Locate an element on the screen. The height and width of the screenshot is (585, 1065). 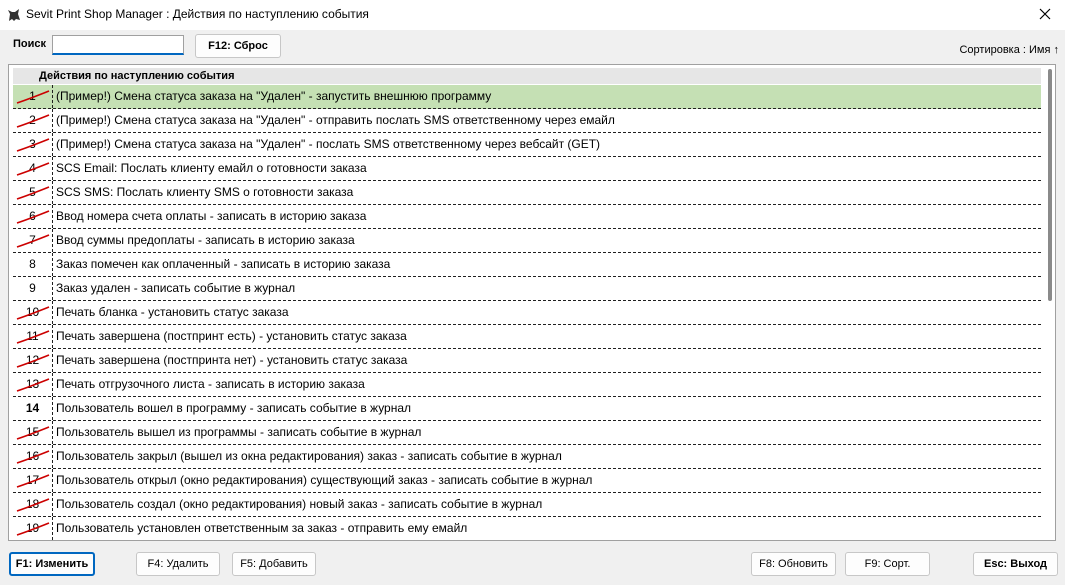
row-number: 2 is located at coordinates (33, 120).